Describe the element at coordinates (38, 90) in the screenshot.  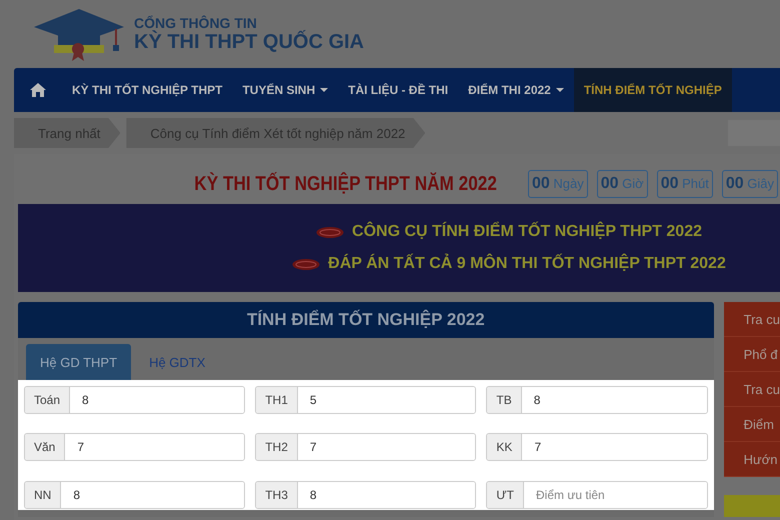
I see `home-icon` at that location.